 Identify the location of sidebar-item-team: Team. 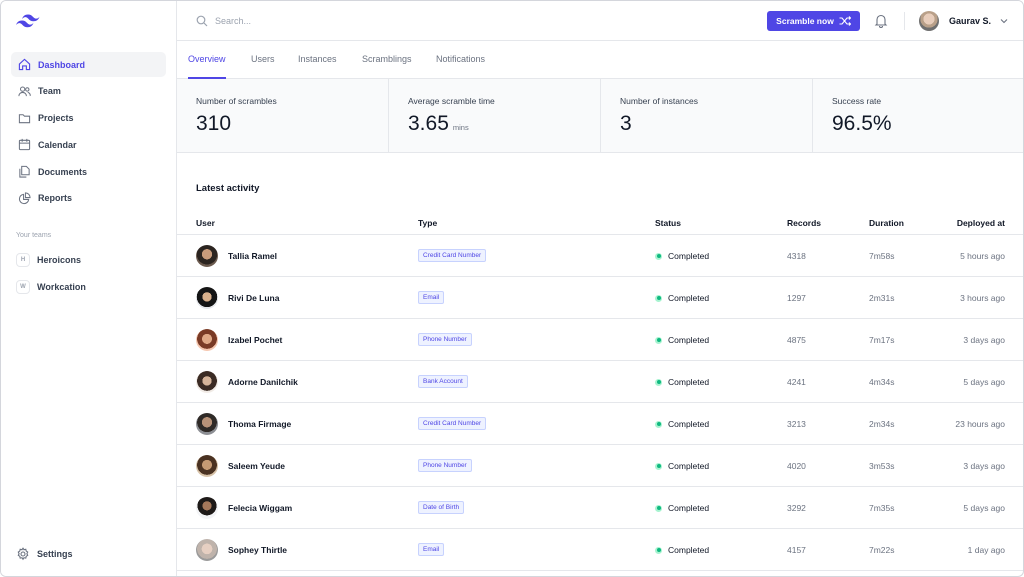
(88, 91).